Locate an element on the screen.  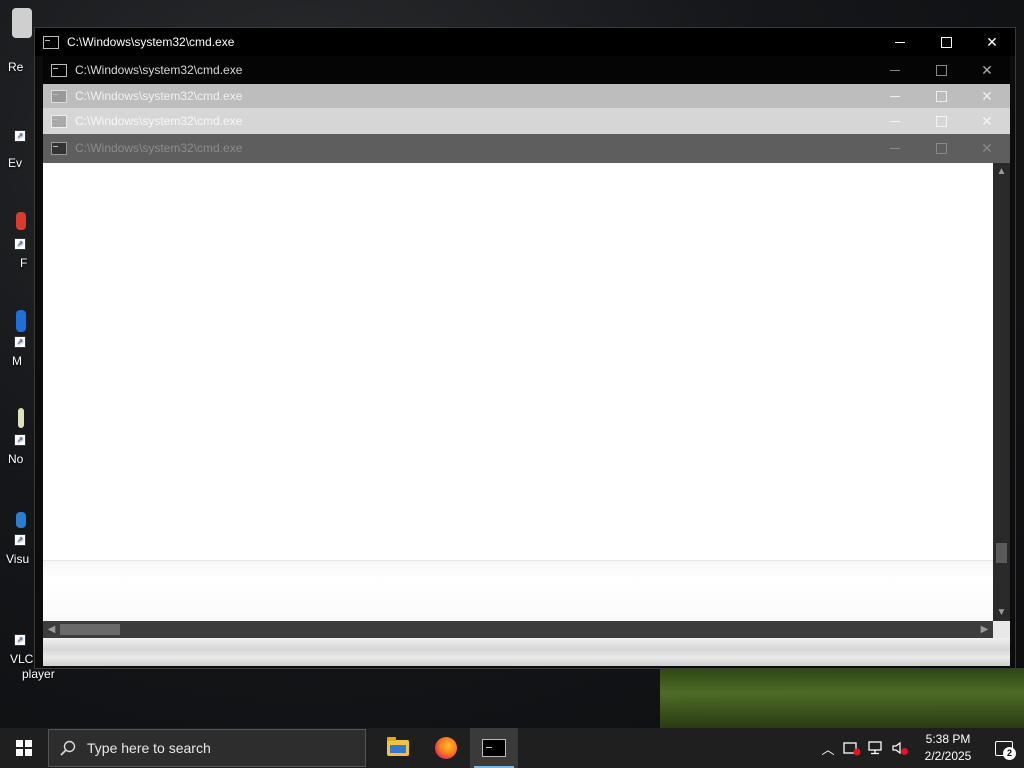
folder-icon is located at coordinates (398, 746).